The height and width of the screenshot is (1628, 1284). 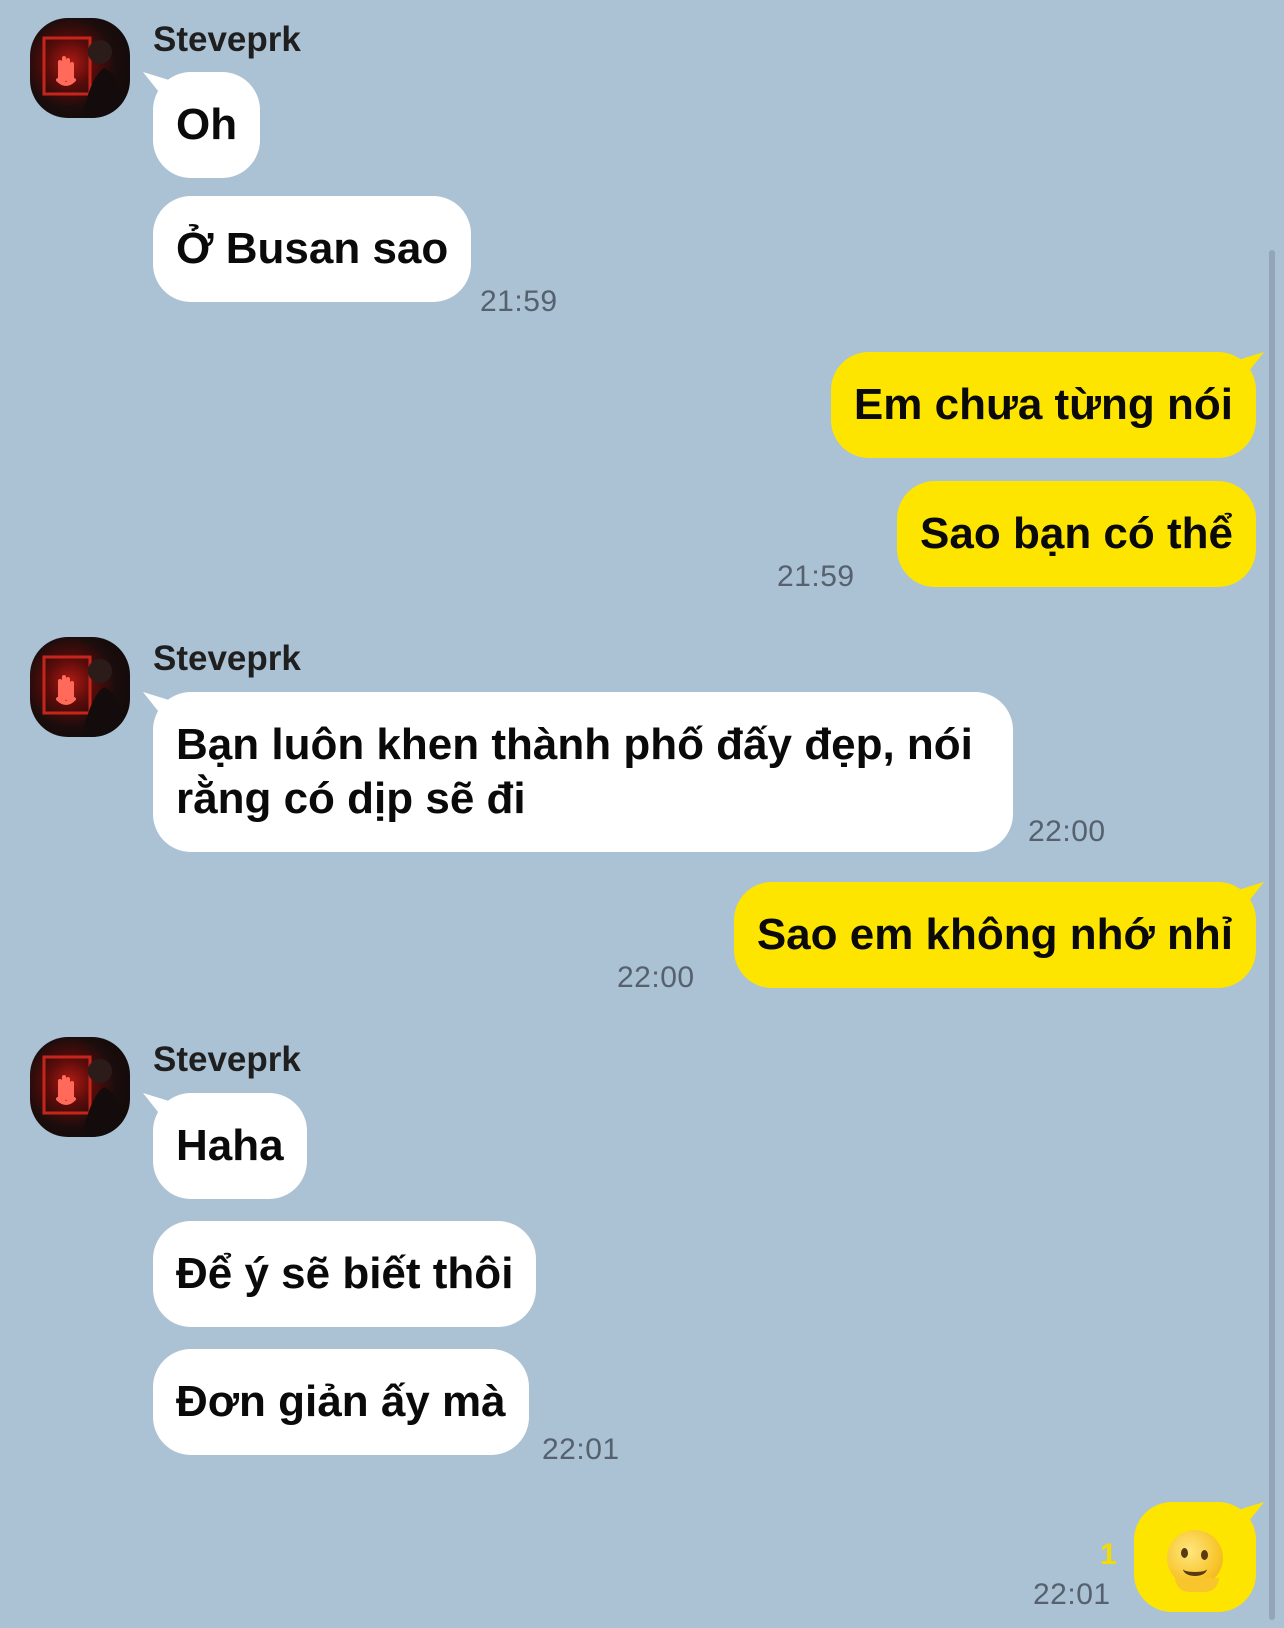 What do you see at coordinates (1076, 534) in the screenshot?
I see `outgoing-message-bubble: Sao bạn có thể` at bounding box center [1076, 534].